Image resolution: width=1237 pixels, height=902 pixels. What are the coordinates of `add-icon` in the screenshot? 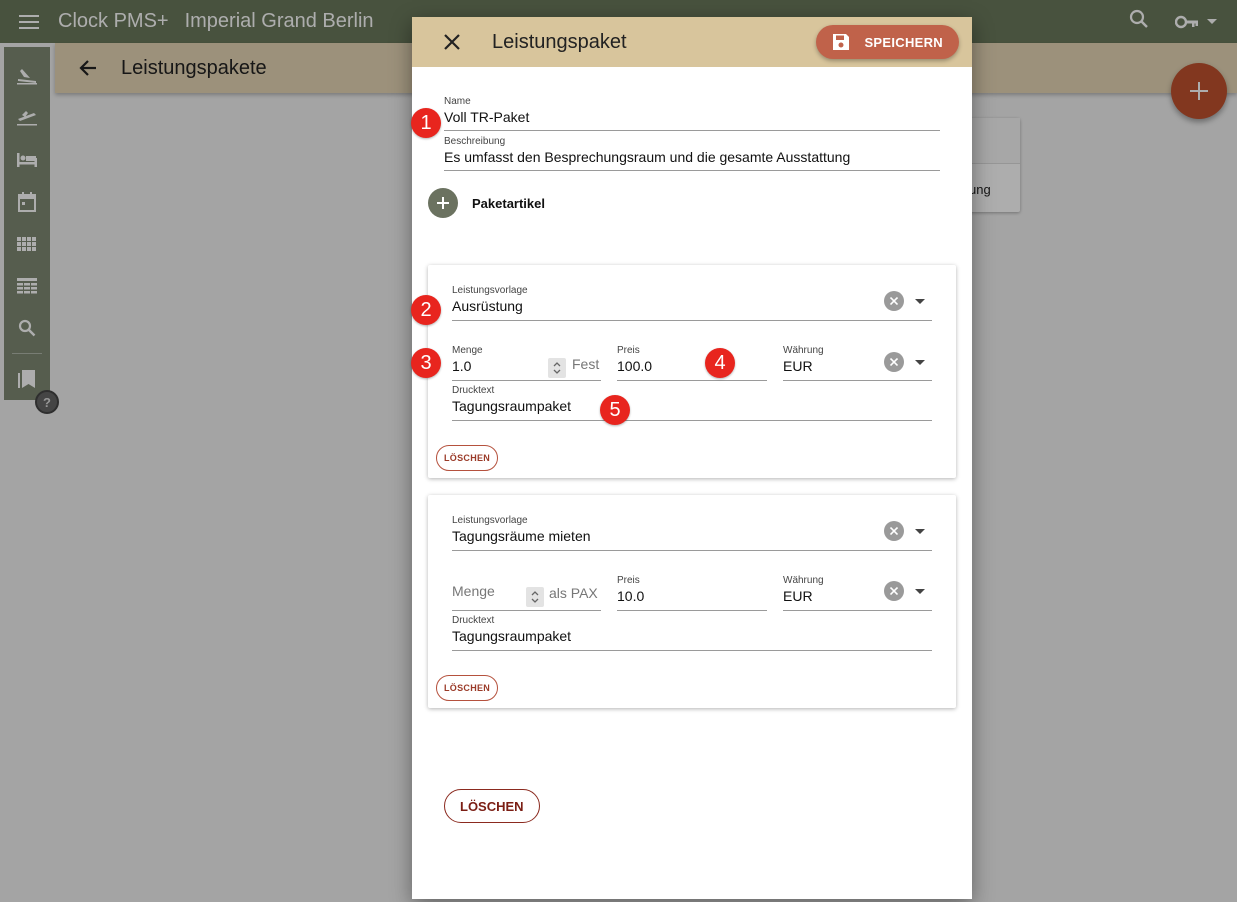 It's located at (443, 203).